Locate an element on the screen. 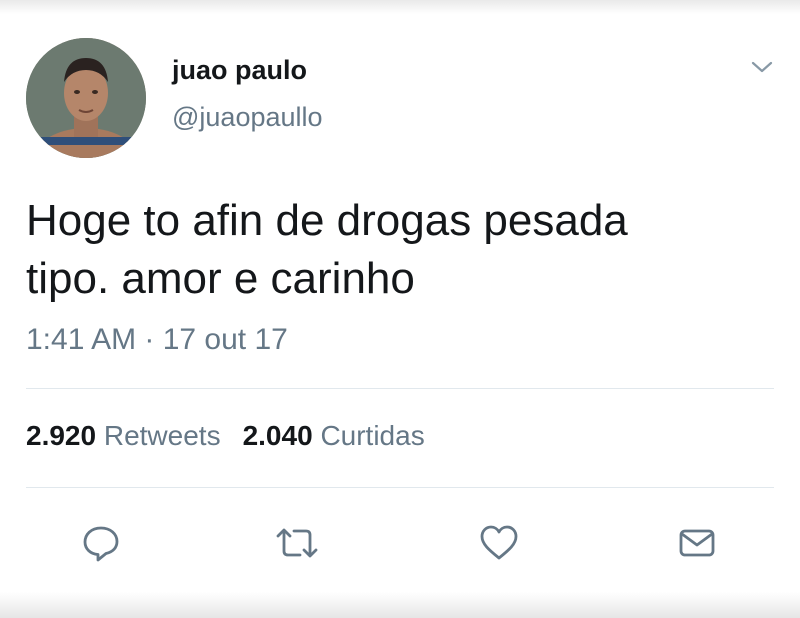 This screenshot has width=800, height=618. avatar-photo is located at coordinates (86, 98).